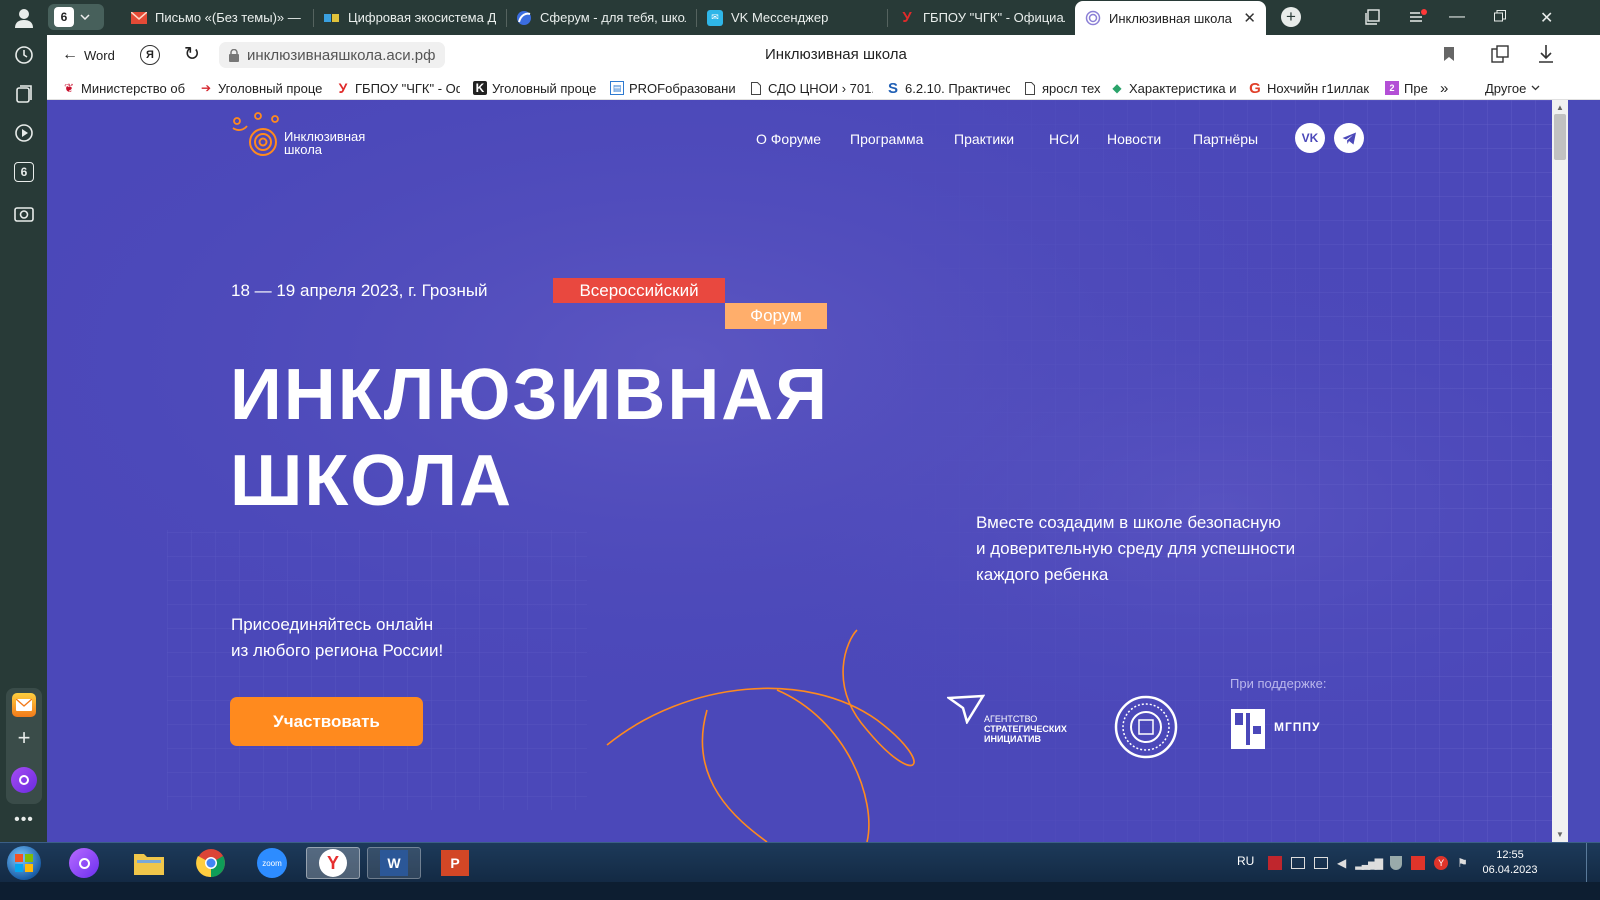  I want to click on nav-about-forum: О Форуме, so click(788, 139).